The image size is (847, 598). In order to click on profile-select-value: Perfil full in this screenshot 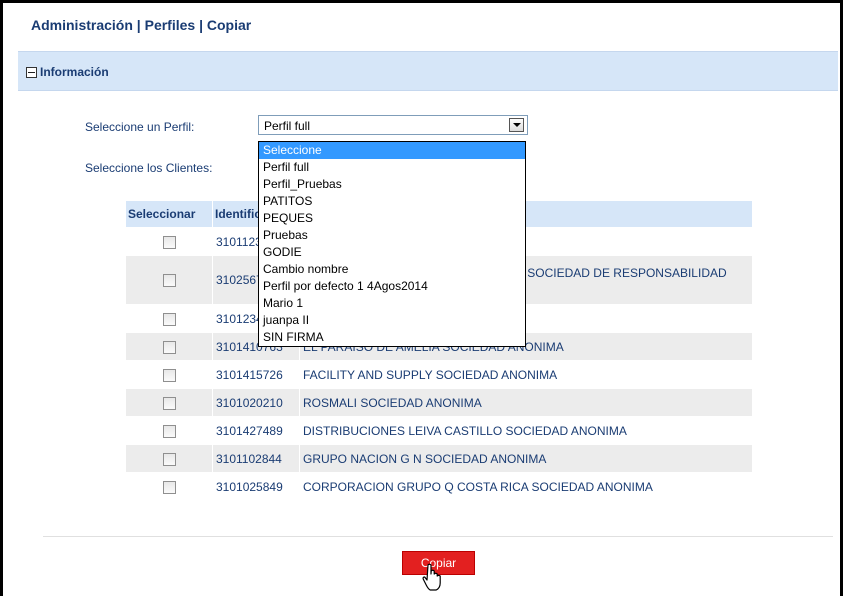, I will do `click(287, 126)`.